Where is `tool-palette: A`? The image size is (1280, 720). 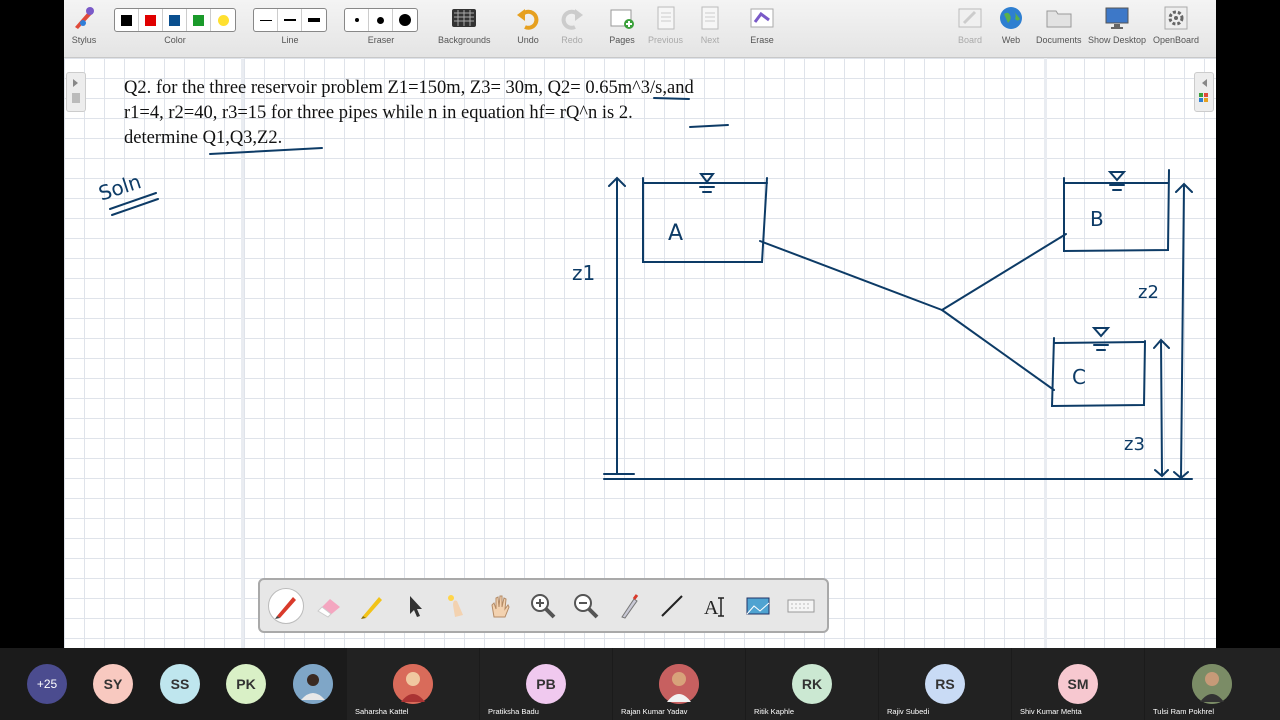
tool-palette: A is located at coordinates (543, 605).